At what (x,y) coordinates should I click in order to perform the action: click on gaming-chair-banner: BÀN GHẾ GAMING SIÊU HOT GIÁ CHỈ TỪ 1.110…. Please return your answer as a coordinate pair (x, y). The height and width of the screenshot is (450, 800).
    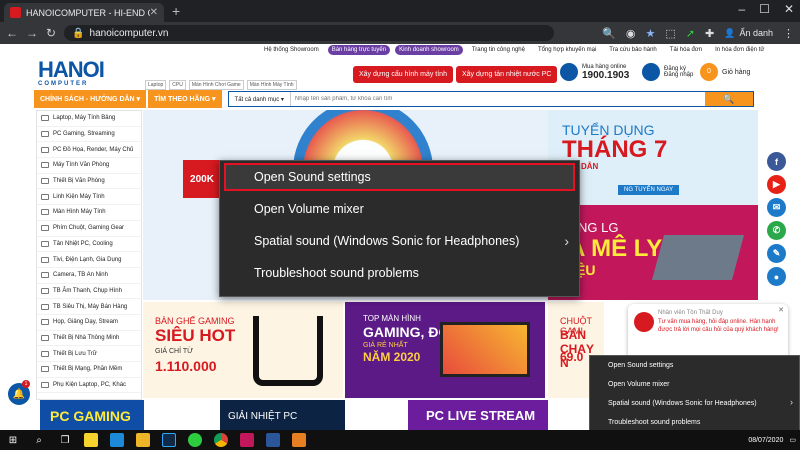
    Looking at the image, I should click on (243, 350).